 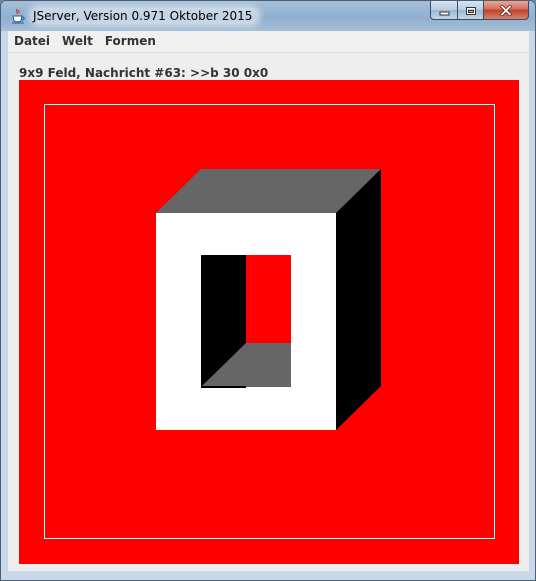 I want to click on status-message: 9x9 Feld, Nachricht #63: >>b 30 0x0, so click(x=144, y=73).